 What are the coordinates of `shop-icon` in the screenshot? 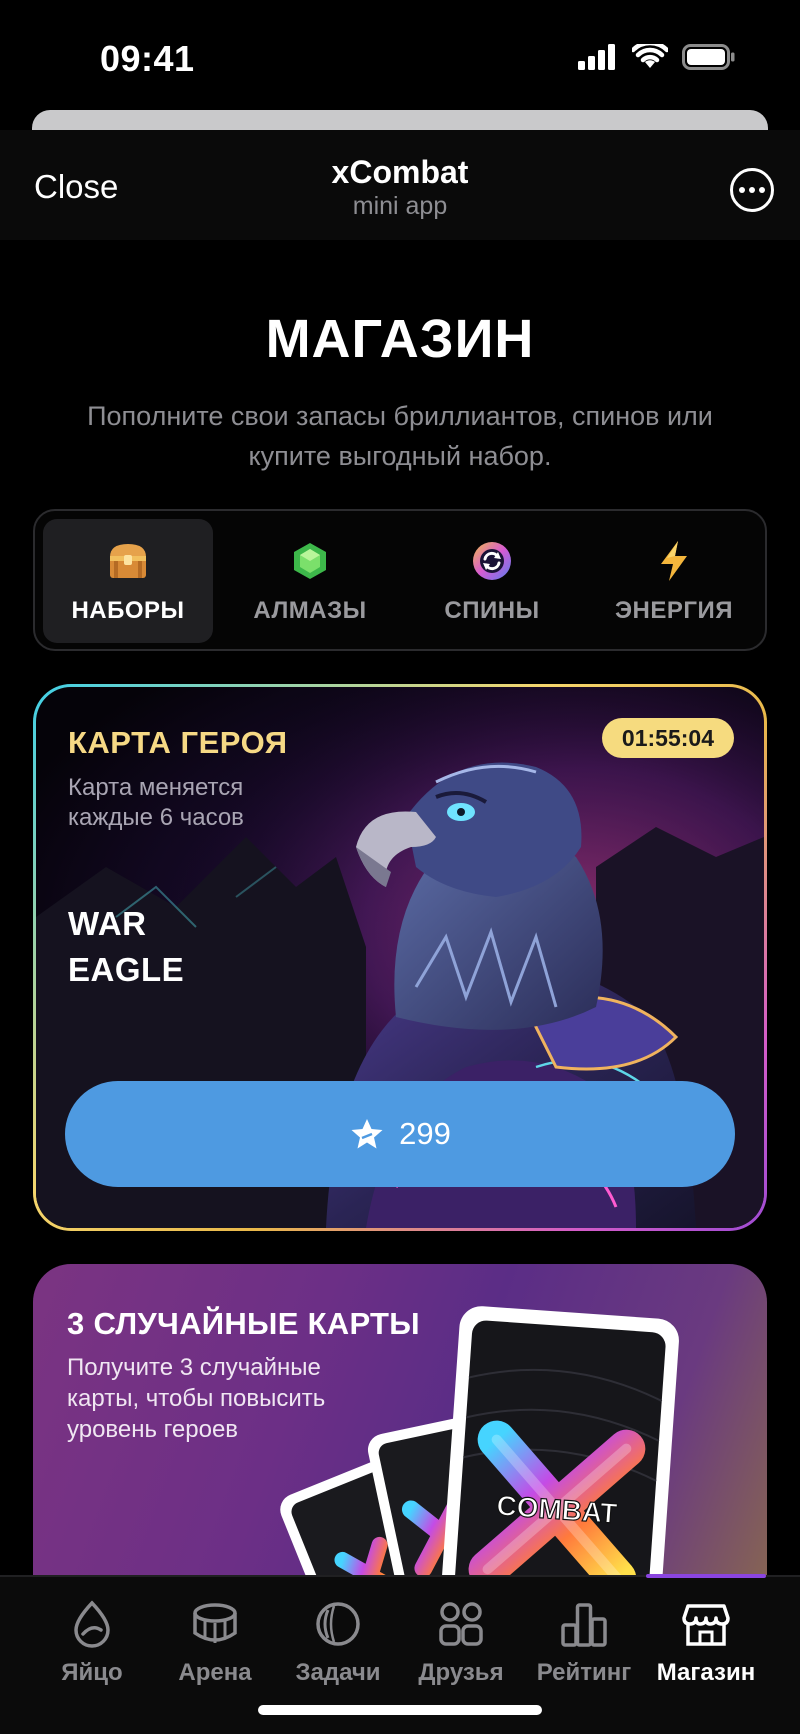 It's located at (706, 1624).